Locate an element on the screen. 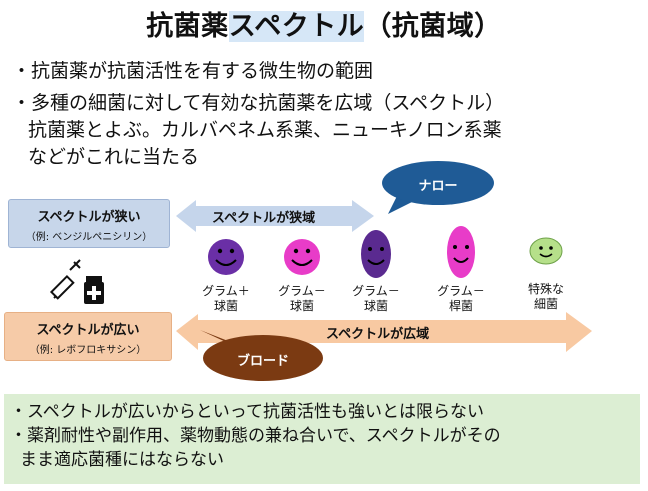 The image size is (648, 491). bacterium-label: 特殊な 細菌 is located at coordinates (545, 296).